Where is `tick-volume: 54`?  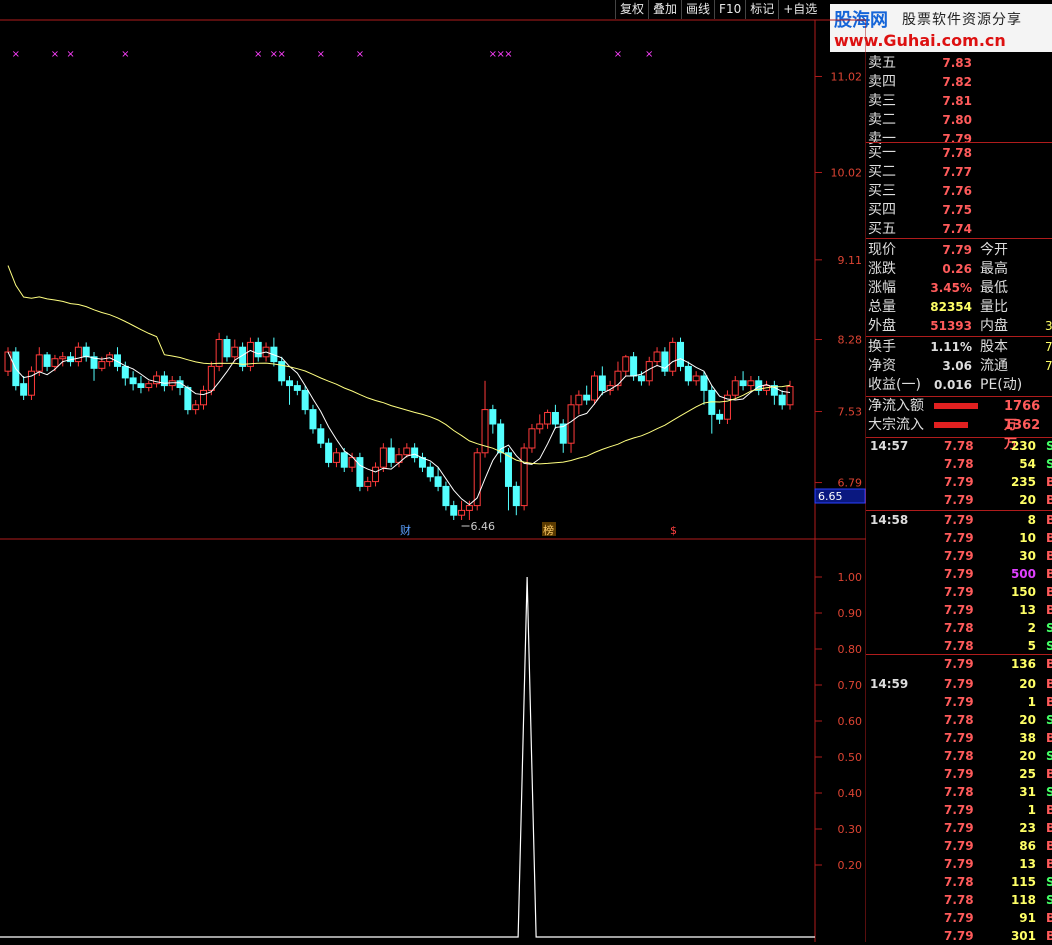
tick-volume: 54 is located at coordinates (1027, 464).